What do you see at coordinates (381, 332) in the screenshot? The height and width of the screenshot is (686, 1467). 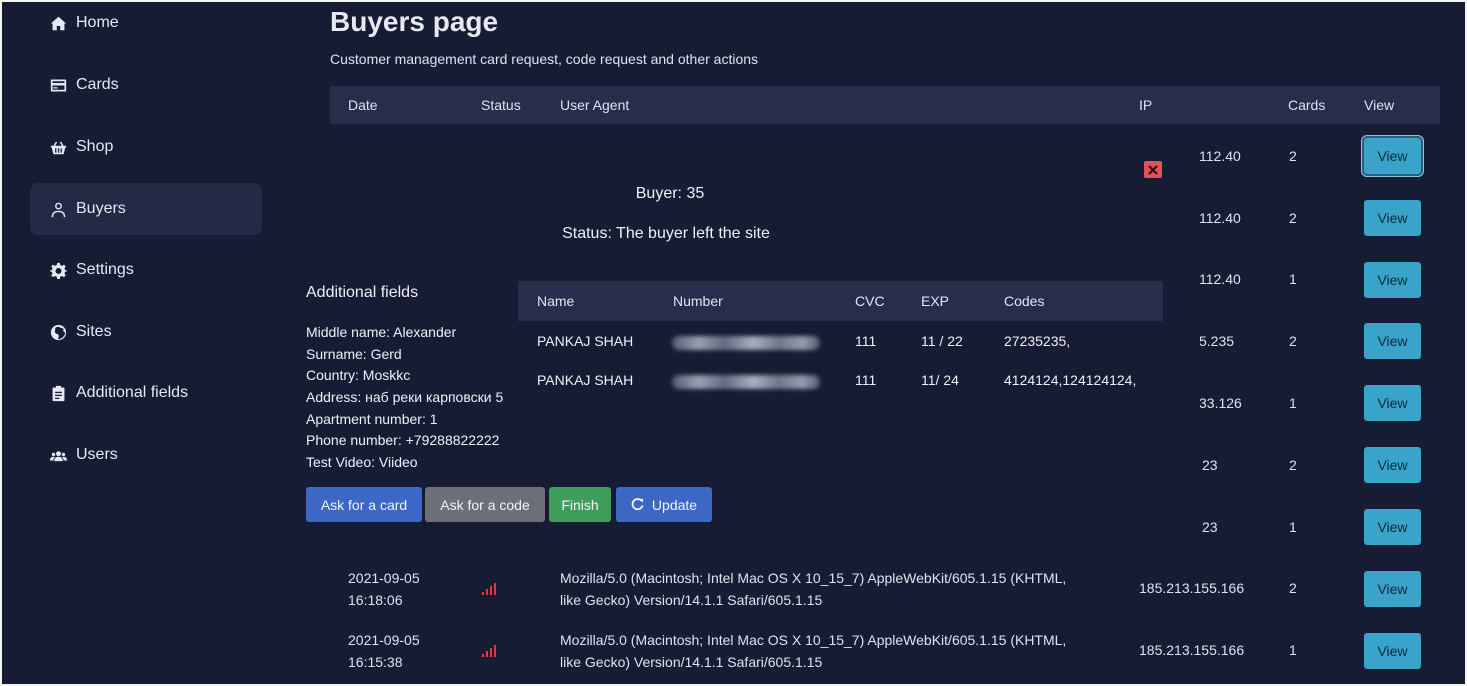 I see `field-middle-name: Middle name: Alexander` at bounding box center [381, 332].